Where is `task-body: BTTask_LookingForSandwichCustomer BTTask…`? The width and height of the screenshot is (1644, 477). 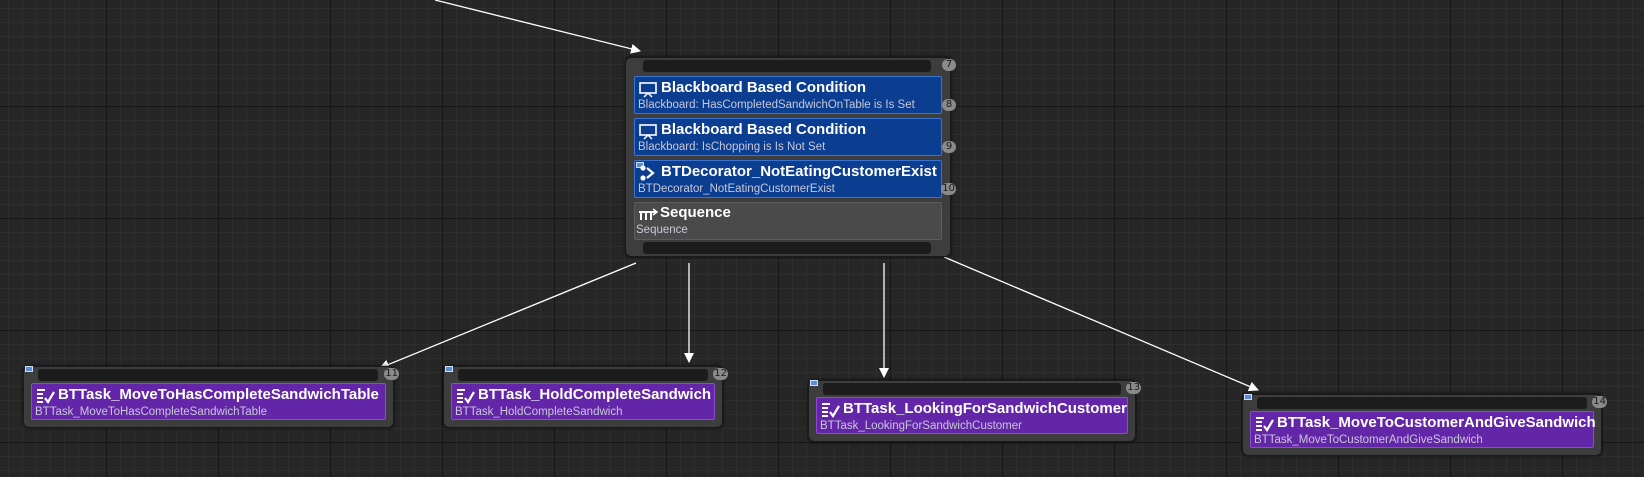
task-body: BTTask_LookingForSandwichCustomer BTTask… is located at coordinates (972, 415).